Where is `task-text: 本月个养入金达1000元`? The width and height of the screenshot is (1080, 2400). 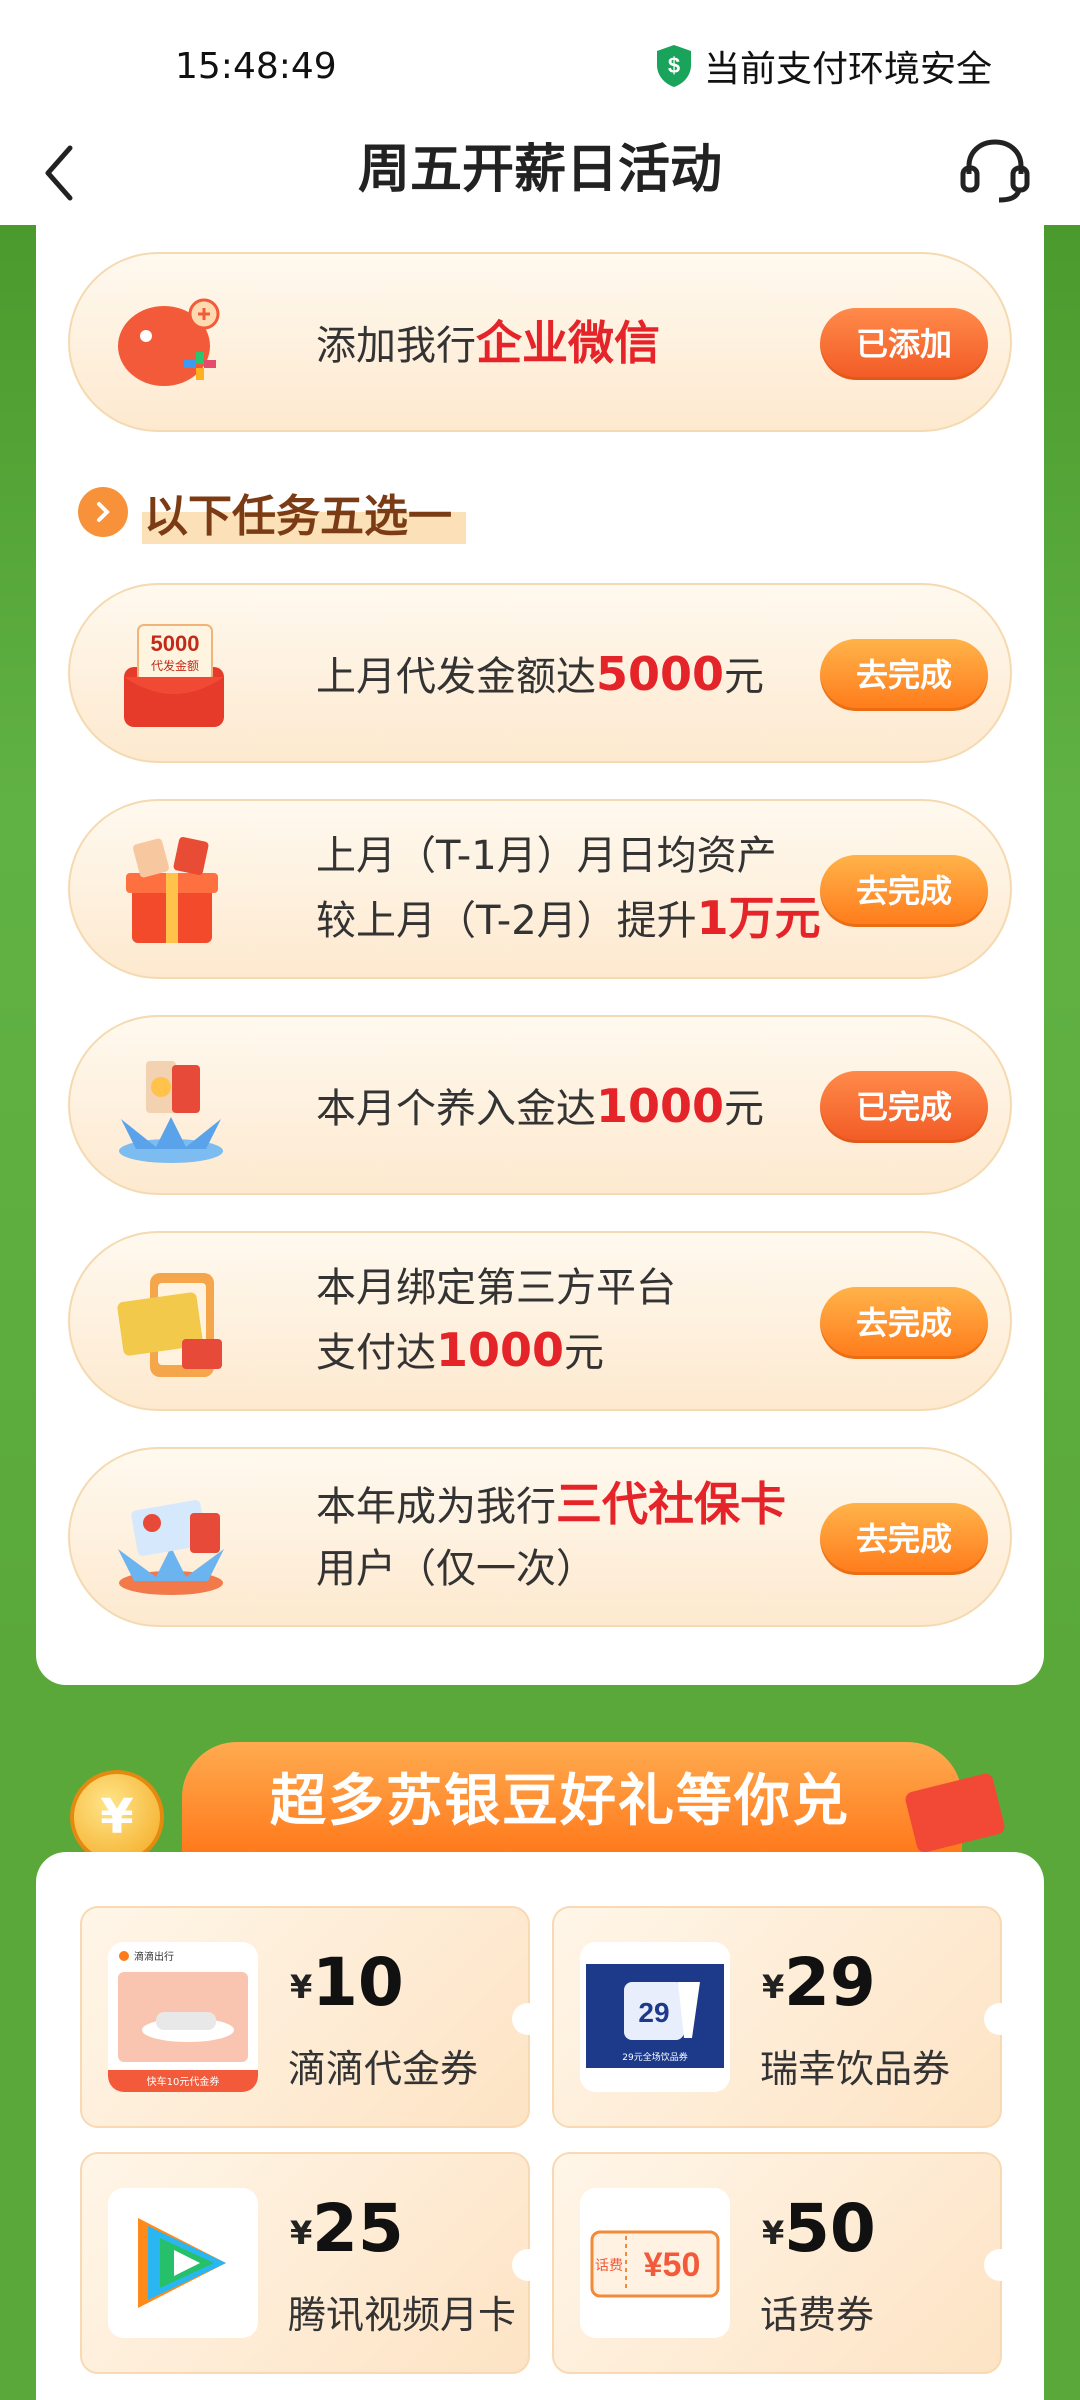
task-text: 本月个养入金达1000元 is located at coordinates (540, 1106).